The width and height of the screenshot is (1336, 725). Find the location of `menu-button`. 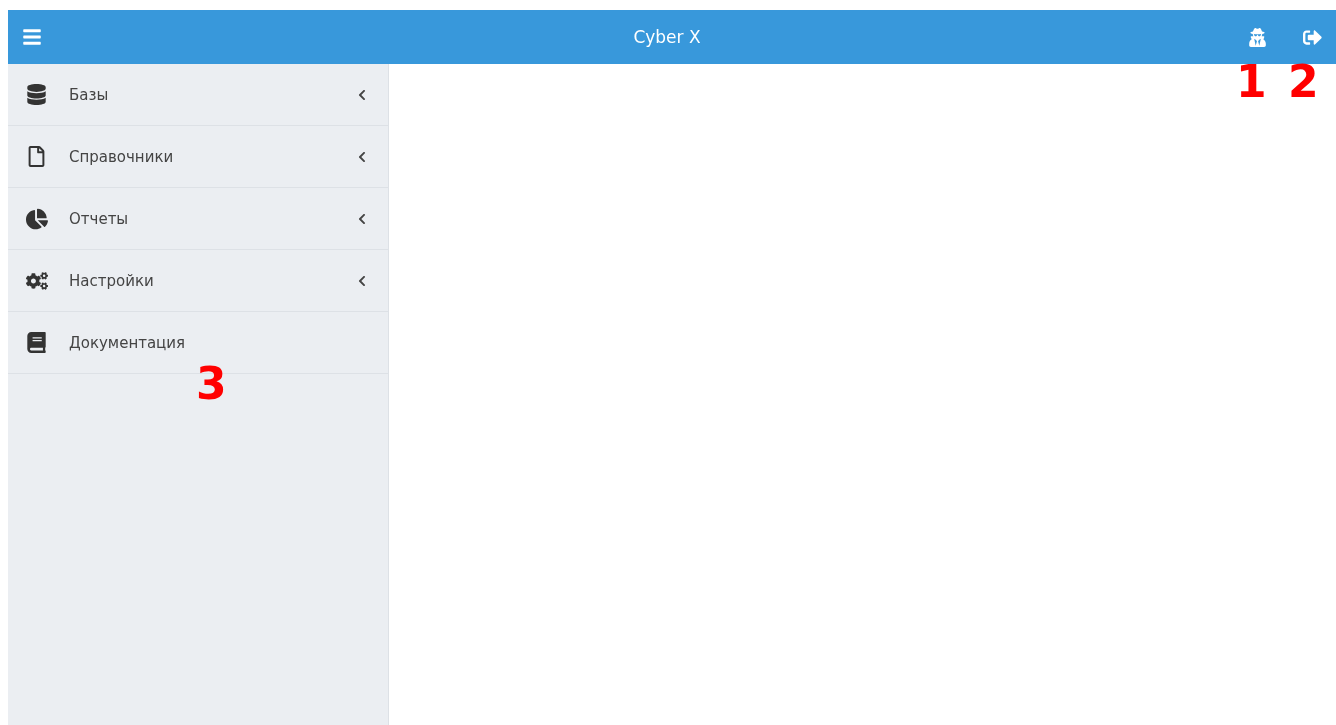

menu-button is located at coordinates (32, 37).